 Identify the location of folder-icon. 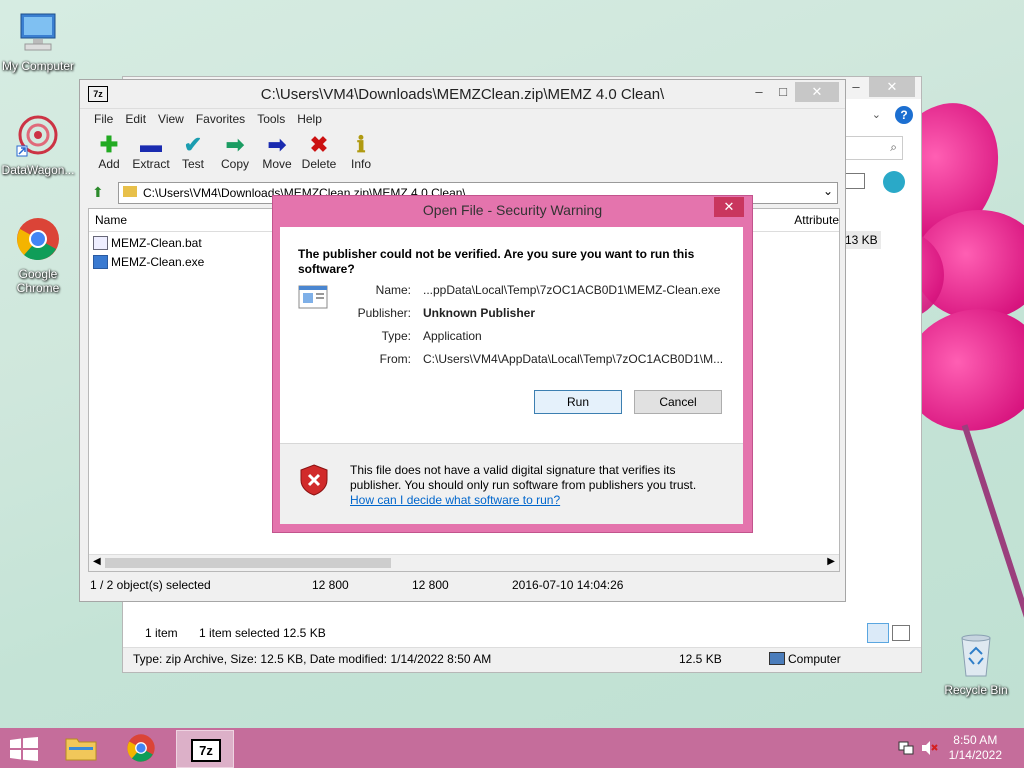
(130, 191).